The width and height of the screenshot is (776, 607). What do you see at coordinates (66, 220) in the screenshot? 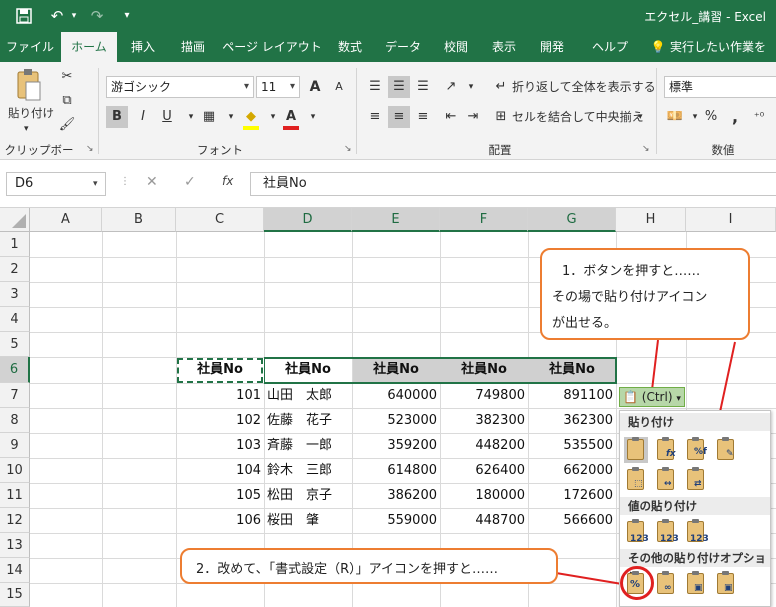
I see `column-header-a: A` at bounding box center [66, 220].